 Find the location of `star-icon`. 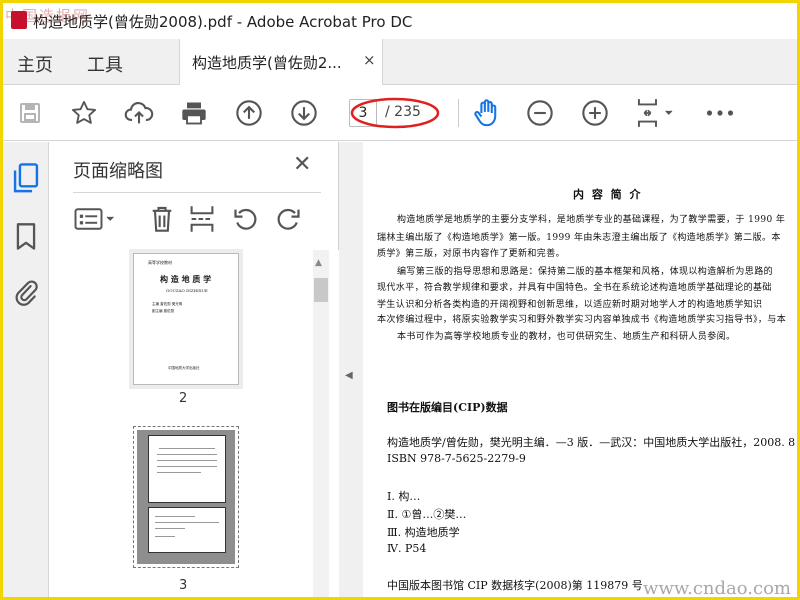

star-icon is located at coordinates (84, 113).